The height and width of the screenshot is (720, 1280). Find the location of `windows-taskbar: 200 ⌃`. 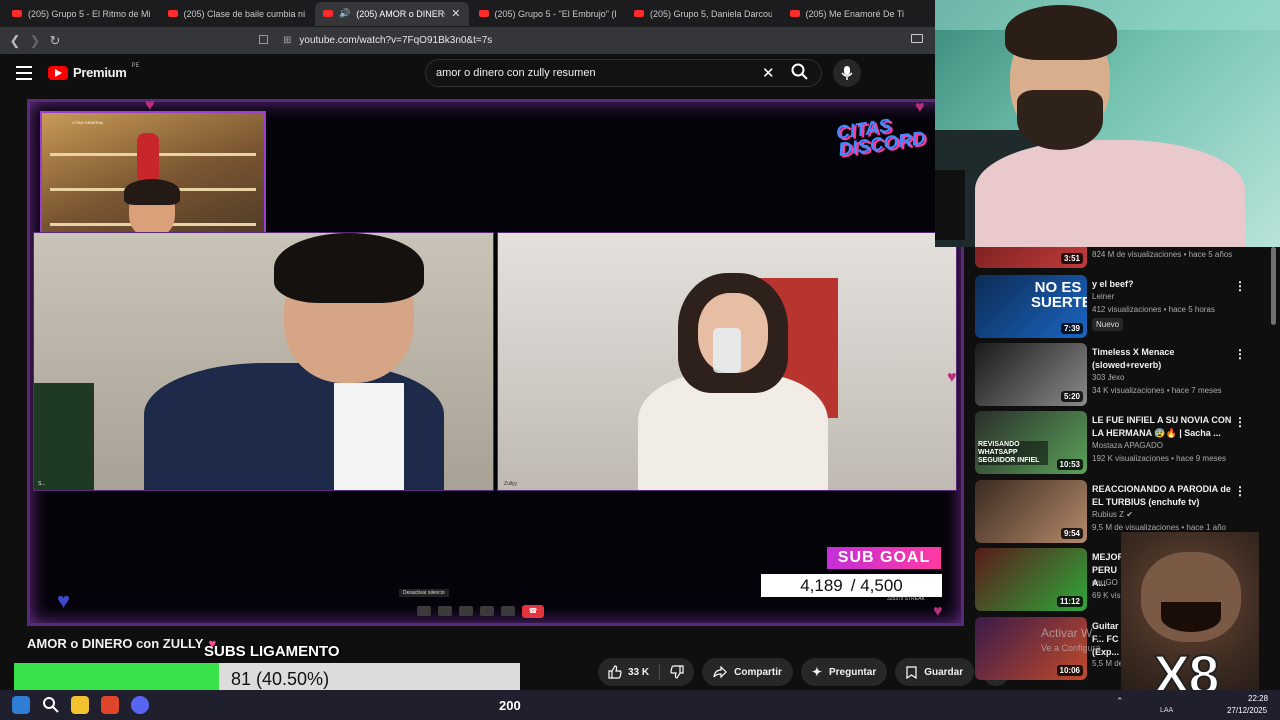

windows-taskbar: 200 ⌃ is located at coordinates (640, 705).